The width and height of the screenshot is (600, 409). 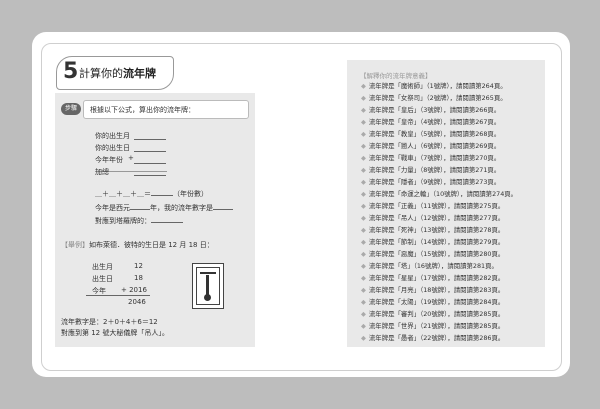 What do you see at coordinates (433, 326) in the screenshot?
I see `reference-item: ◆ 流年牌是「世界」（21號牌），請閱讀第285頁。` at bounding box center [433, 326].